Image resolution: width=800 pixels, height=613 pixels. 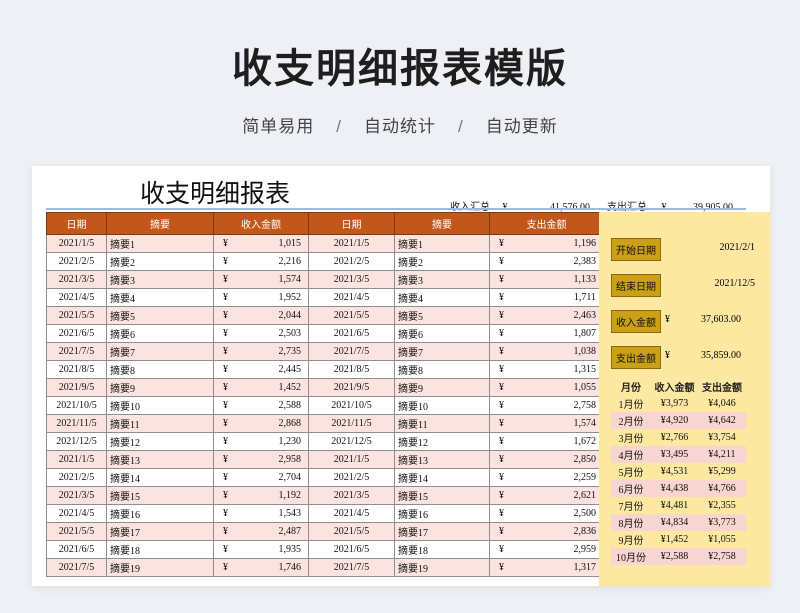 What do you see at coordinates (76, 405) in the screenshot?
I see `income-date-cell: 2021/10/5` at bounding box center [76, 405].